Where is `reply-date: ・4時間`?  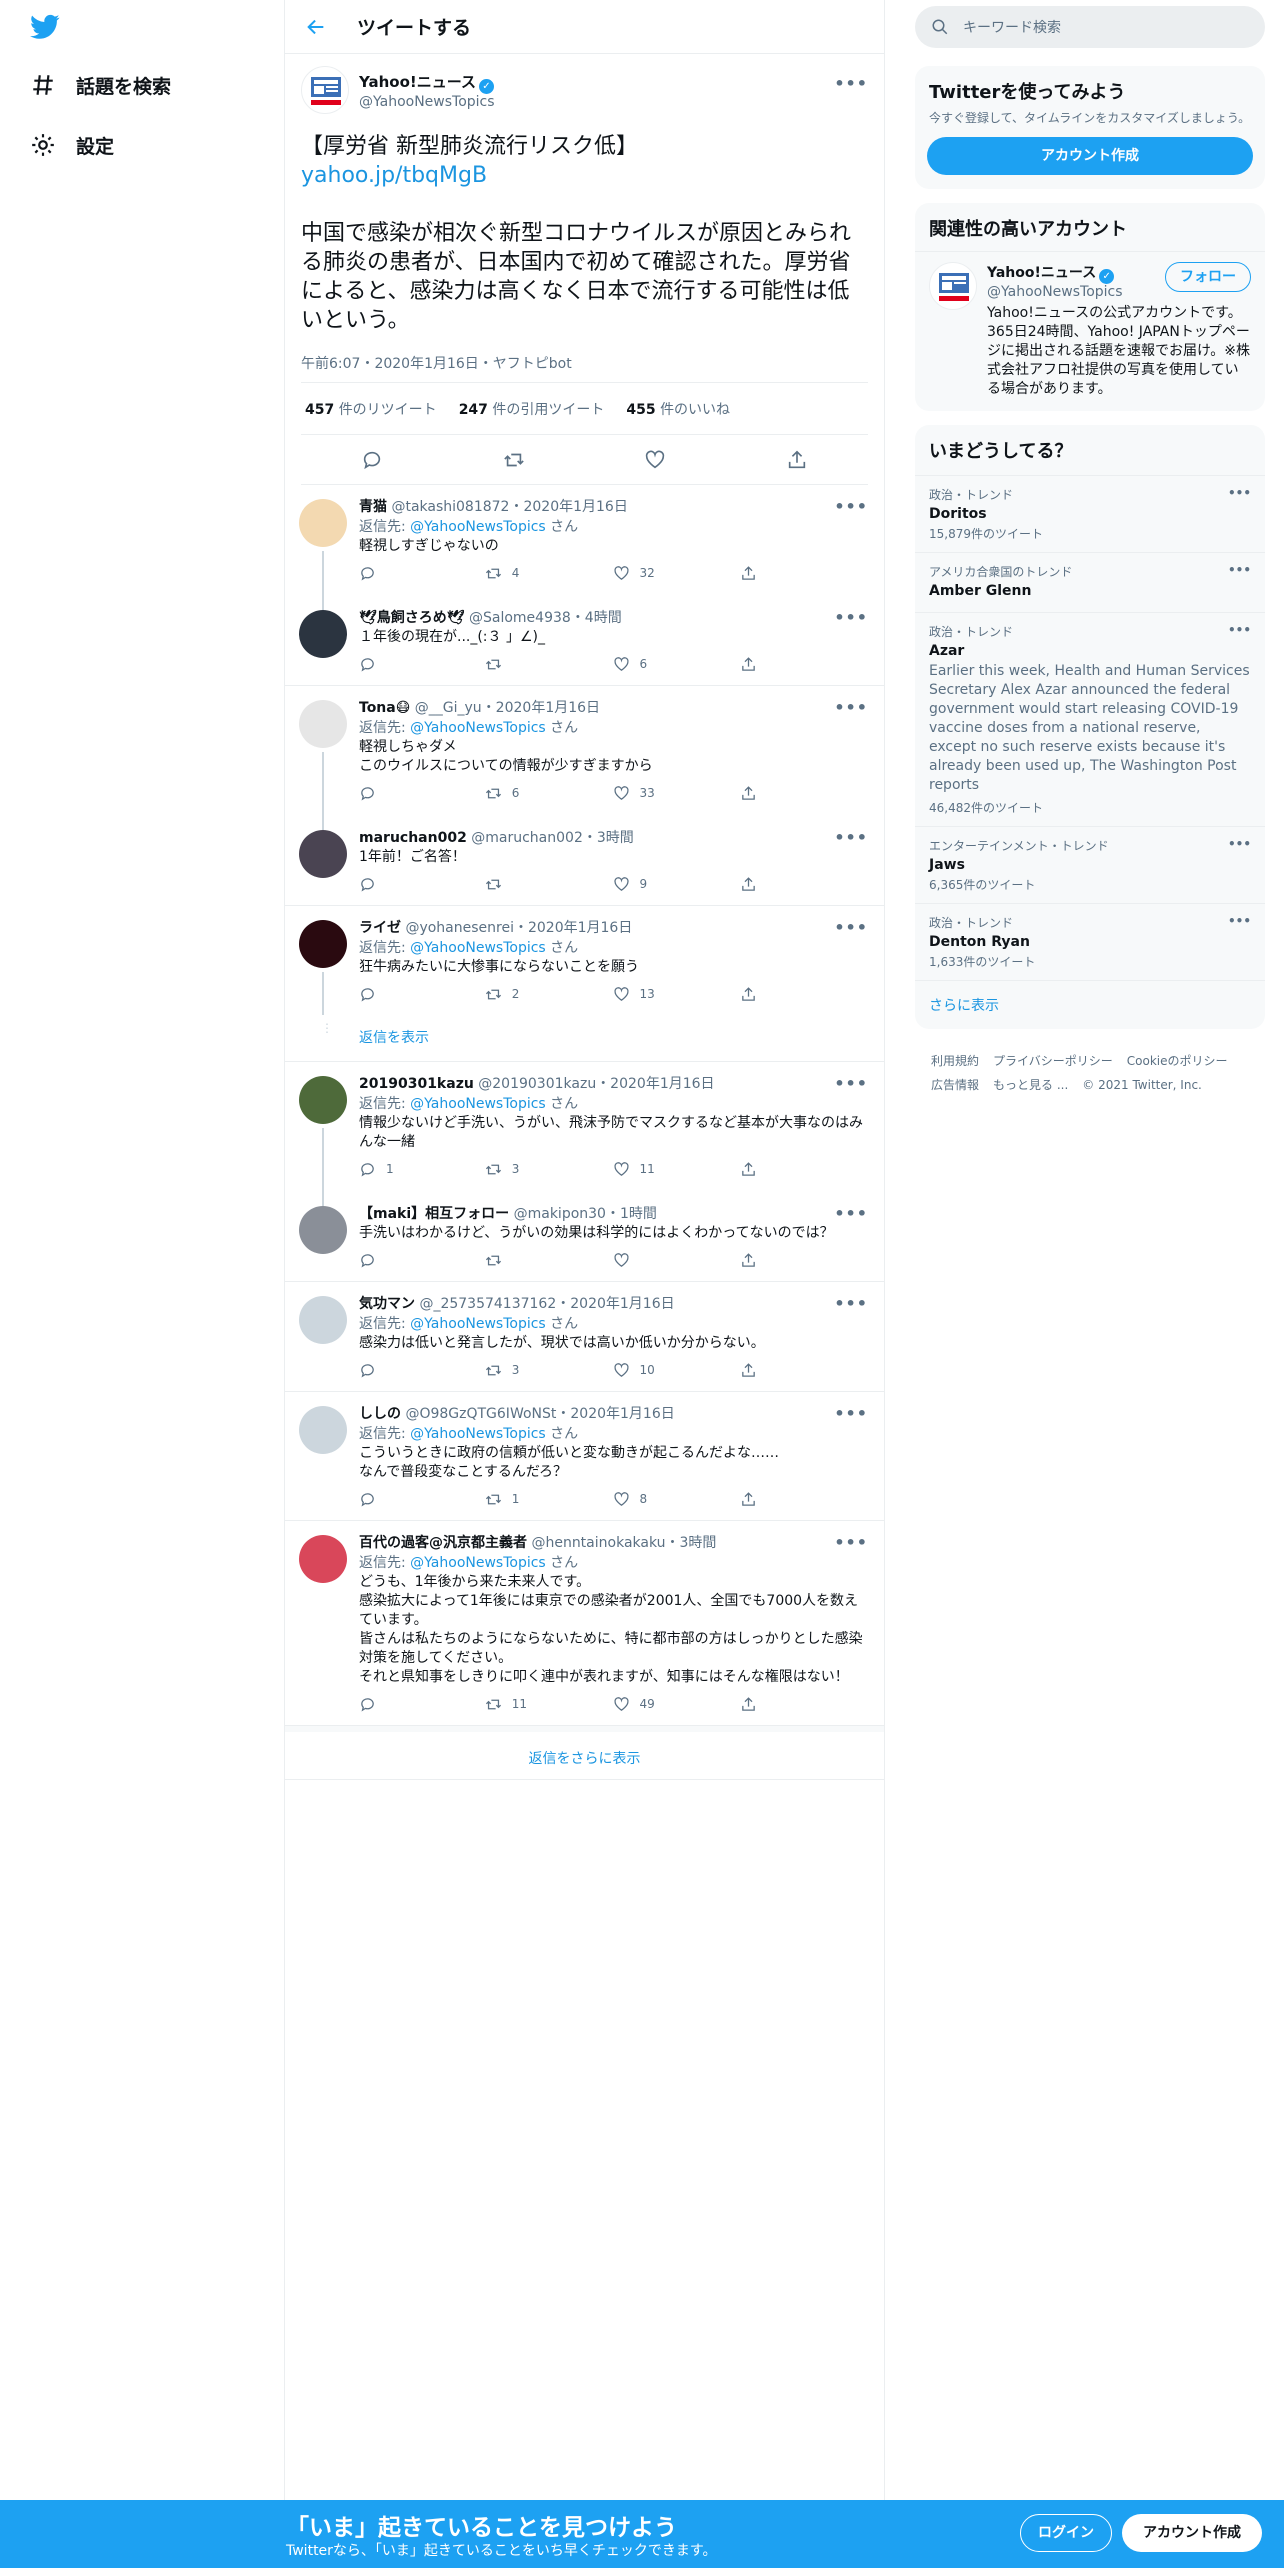 reply-date: ・4時間 is located at coordinates (596, 618).